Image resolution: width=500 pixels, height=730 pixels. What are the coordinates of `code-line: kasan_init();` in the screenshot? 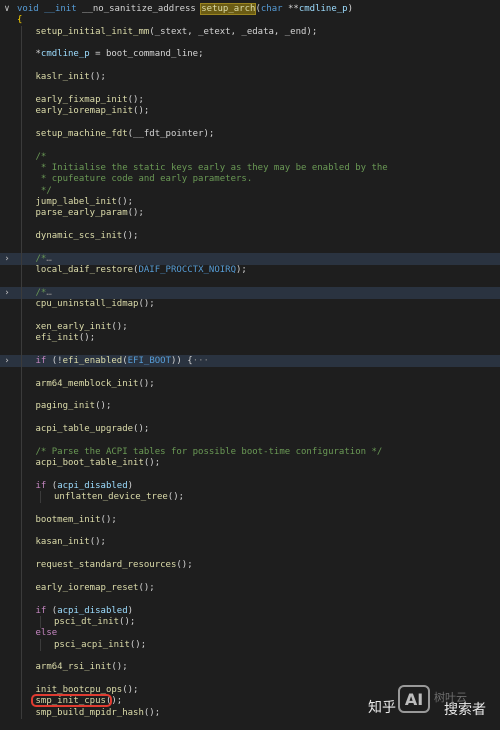 It's located at (250, 542).